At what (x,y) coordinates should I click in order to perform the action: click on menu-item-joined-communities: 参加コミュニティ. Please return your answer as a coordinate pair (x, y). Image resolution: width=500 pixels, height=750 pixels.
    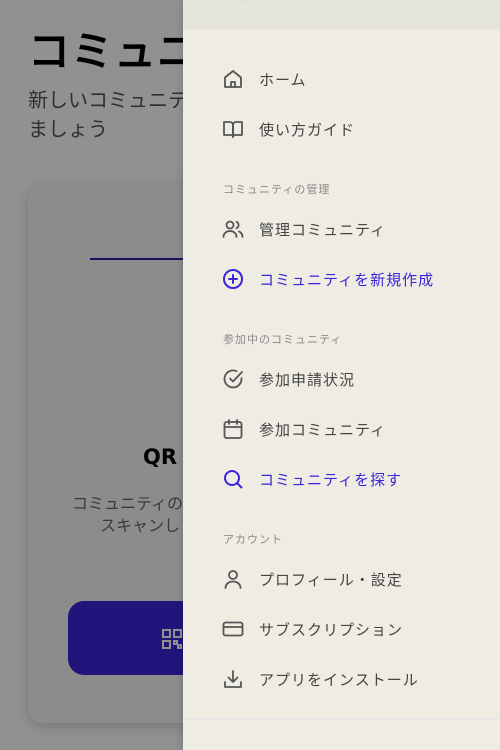
    Looking at the image, I should click on (303, 429).